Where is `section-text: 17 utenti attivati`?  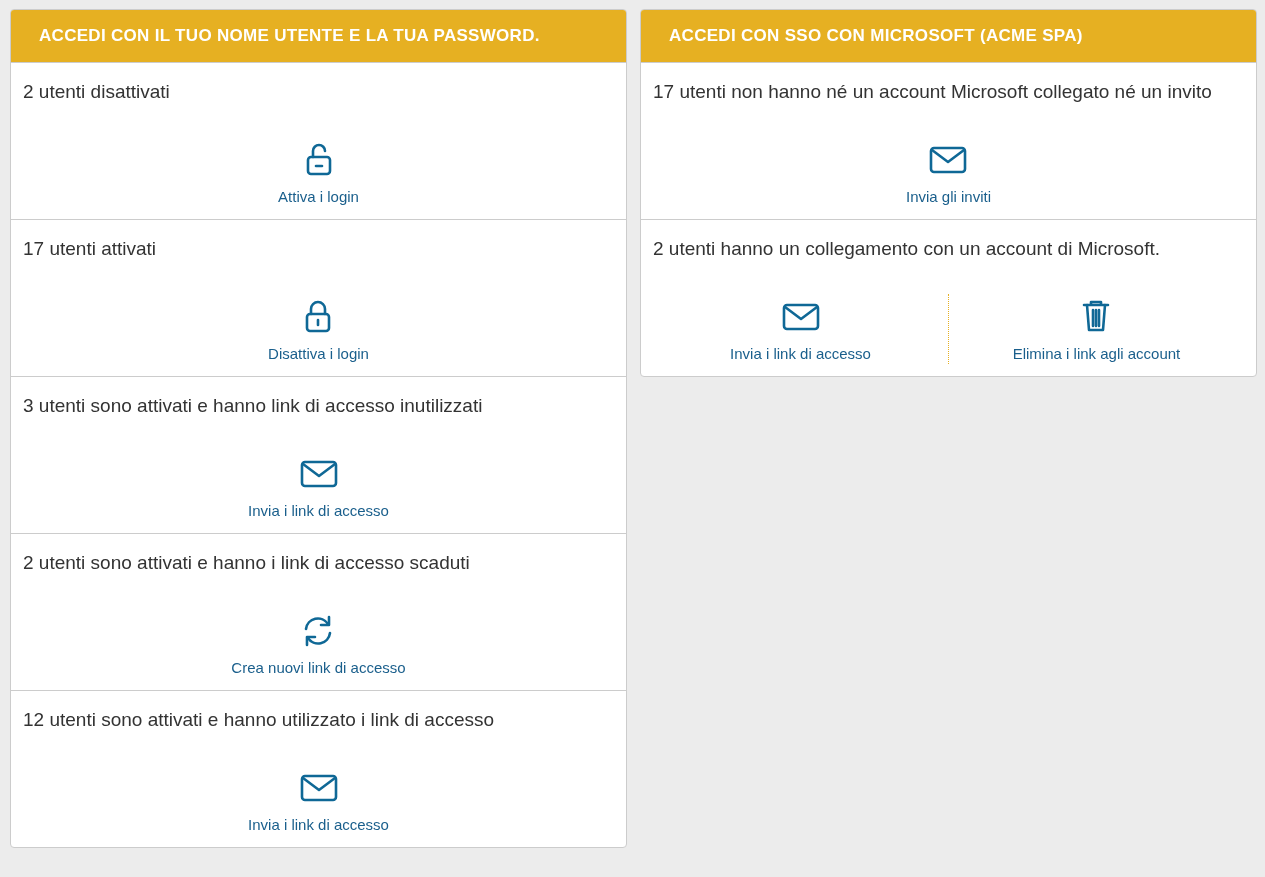 section-text: 17 utenti attivati is located at coordinates (90, 249).